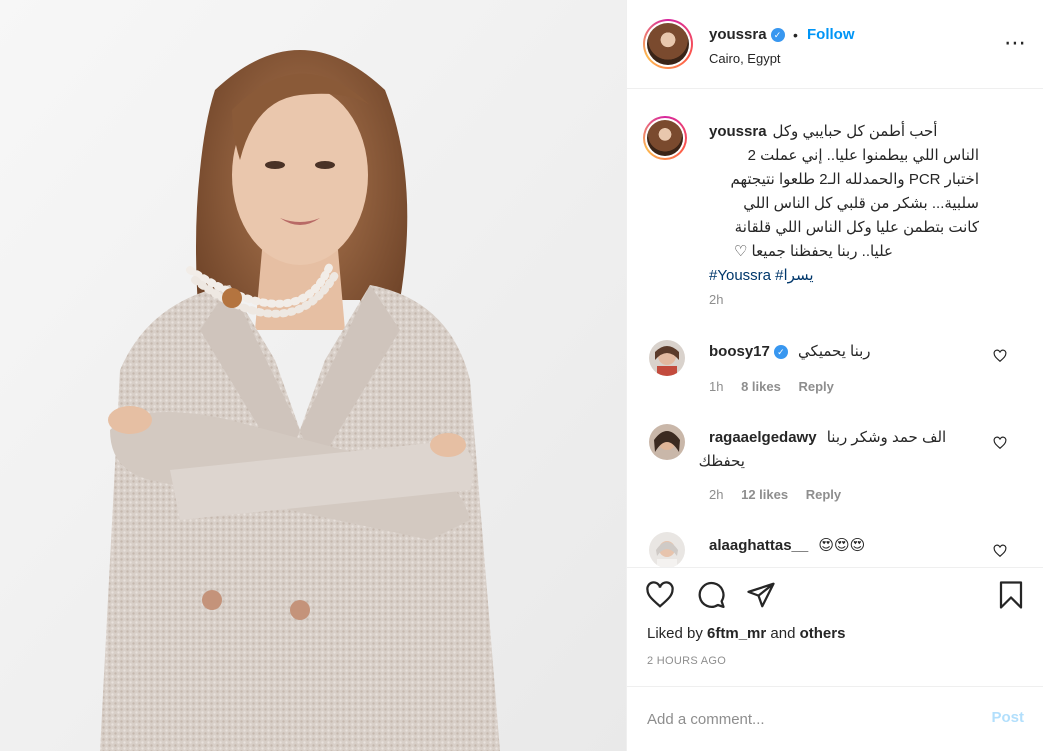 The height and width of the screenshot is (751, 1043). Describe the element at coordinates (855, 179) in the screenshot. I see `caption-line: اختبار PCR والحمدلله الـ2 طلعوا نتيجتهم` at that location.